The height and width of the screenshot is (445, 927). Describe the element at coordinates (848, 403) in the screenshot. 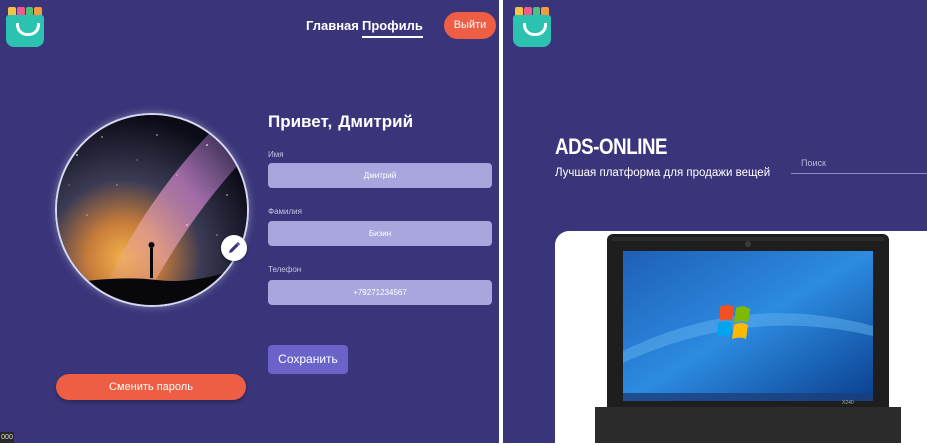

I see `laptop-model-label: X240` at that location.